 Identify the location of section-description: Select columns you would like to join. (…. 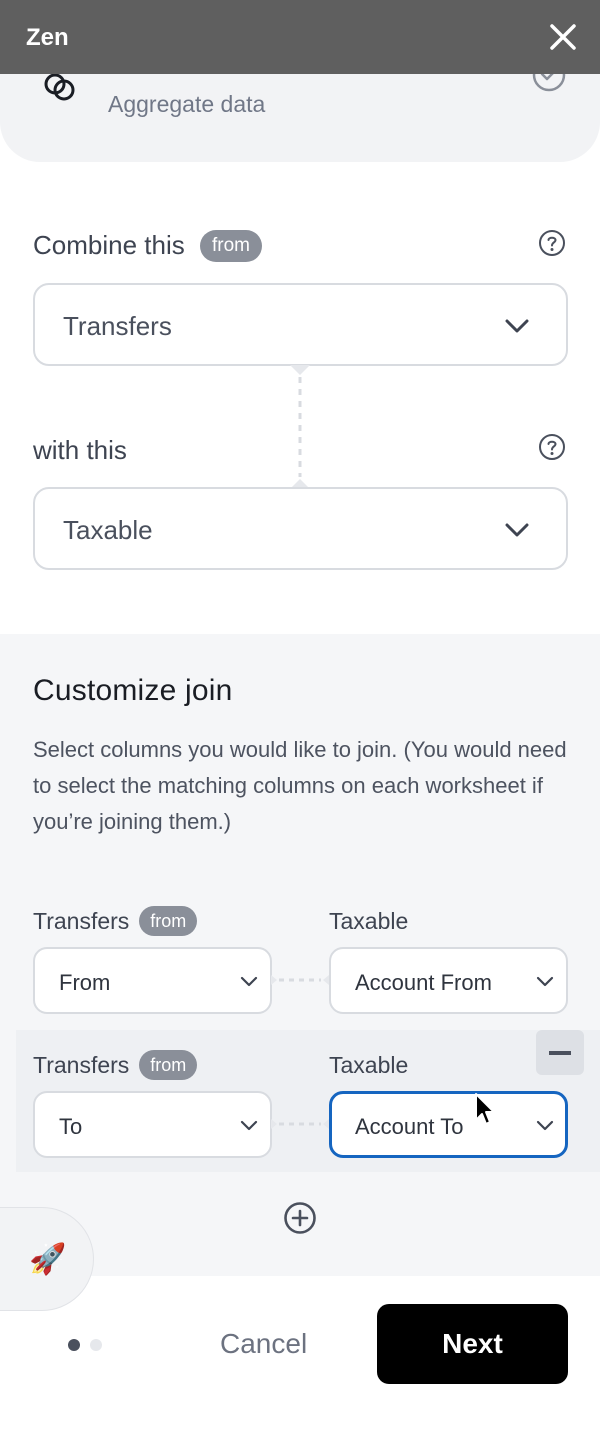
(300, 785).